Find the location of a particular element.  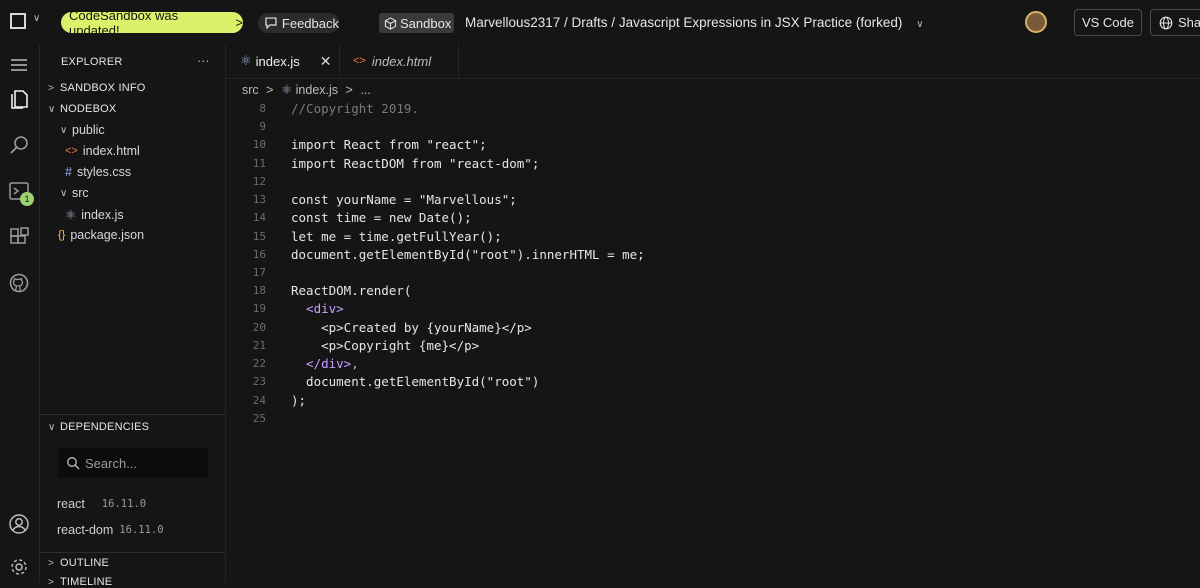

feedback-button: Feedback is located at coordinates (298, 23).